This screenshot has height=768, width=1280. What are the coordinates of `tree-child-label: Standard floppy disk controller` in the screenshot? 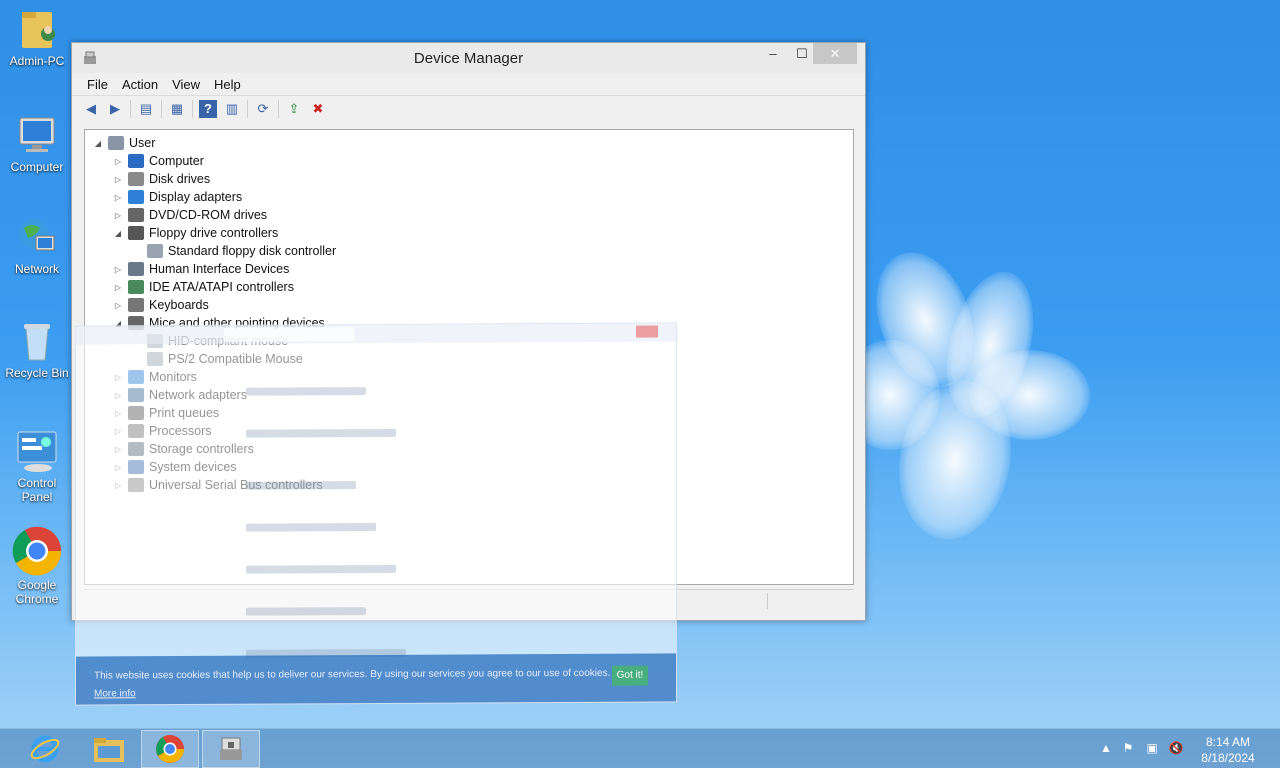 It's located at (252, 251).